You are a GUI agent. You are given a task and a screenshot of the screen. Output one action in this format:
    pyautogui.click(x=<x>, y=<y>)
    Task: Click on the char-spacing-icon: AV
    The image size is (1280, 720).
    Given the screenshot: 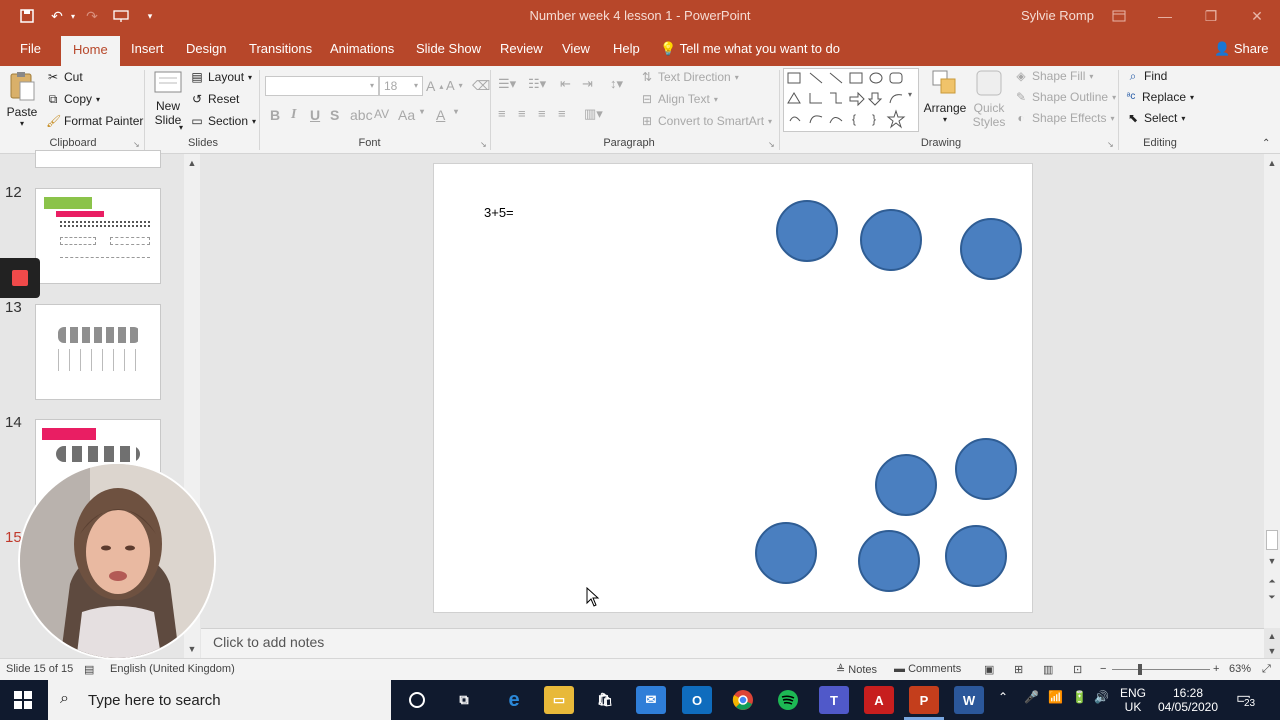 What is the action you would take?
    pyautogui.click(x=381, y=114)
    